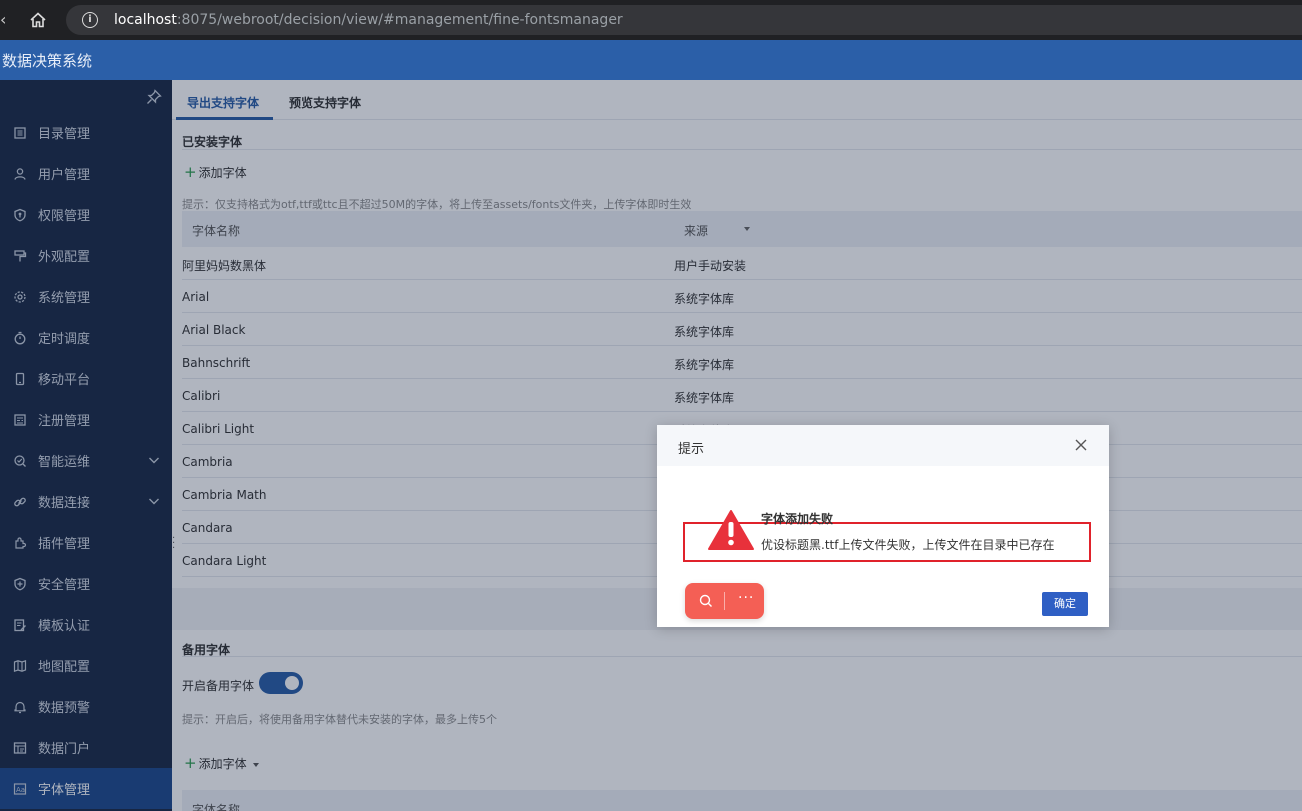 Image resolution: width=1302 pixels, height=811 pixels. Describe the element at coordinates (706, 601) in the screenshot. I see `search-icon` at that location.